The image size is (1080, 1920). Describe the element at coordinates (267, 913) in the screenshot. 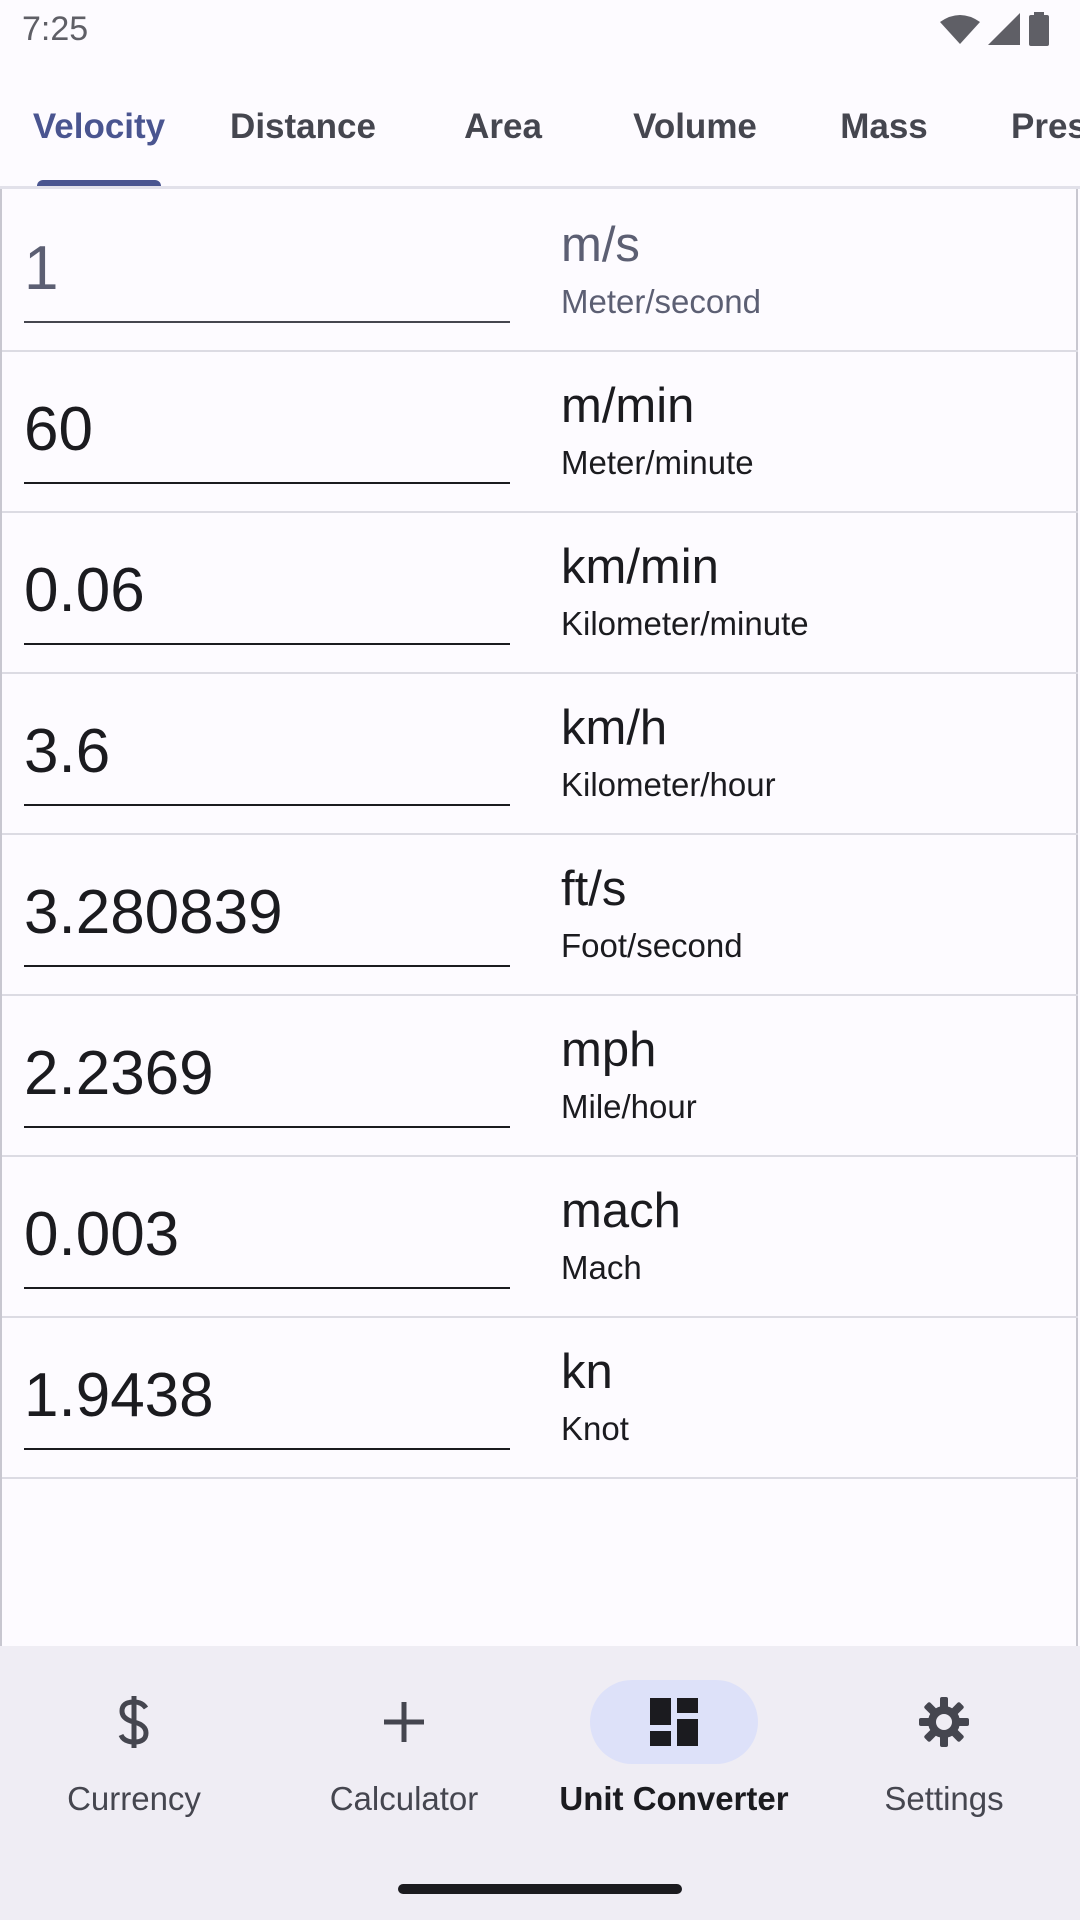

I see `value-input: 3.280839` at that location.